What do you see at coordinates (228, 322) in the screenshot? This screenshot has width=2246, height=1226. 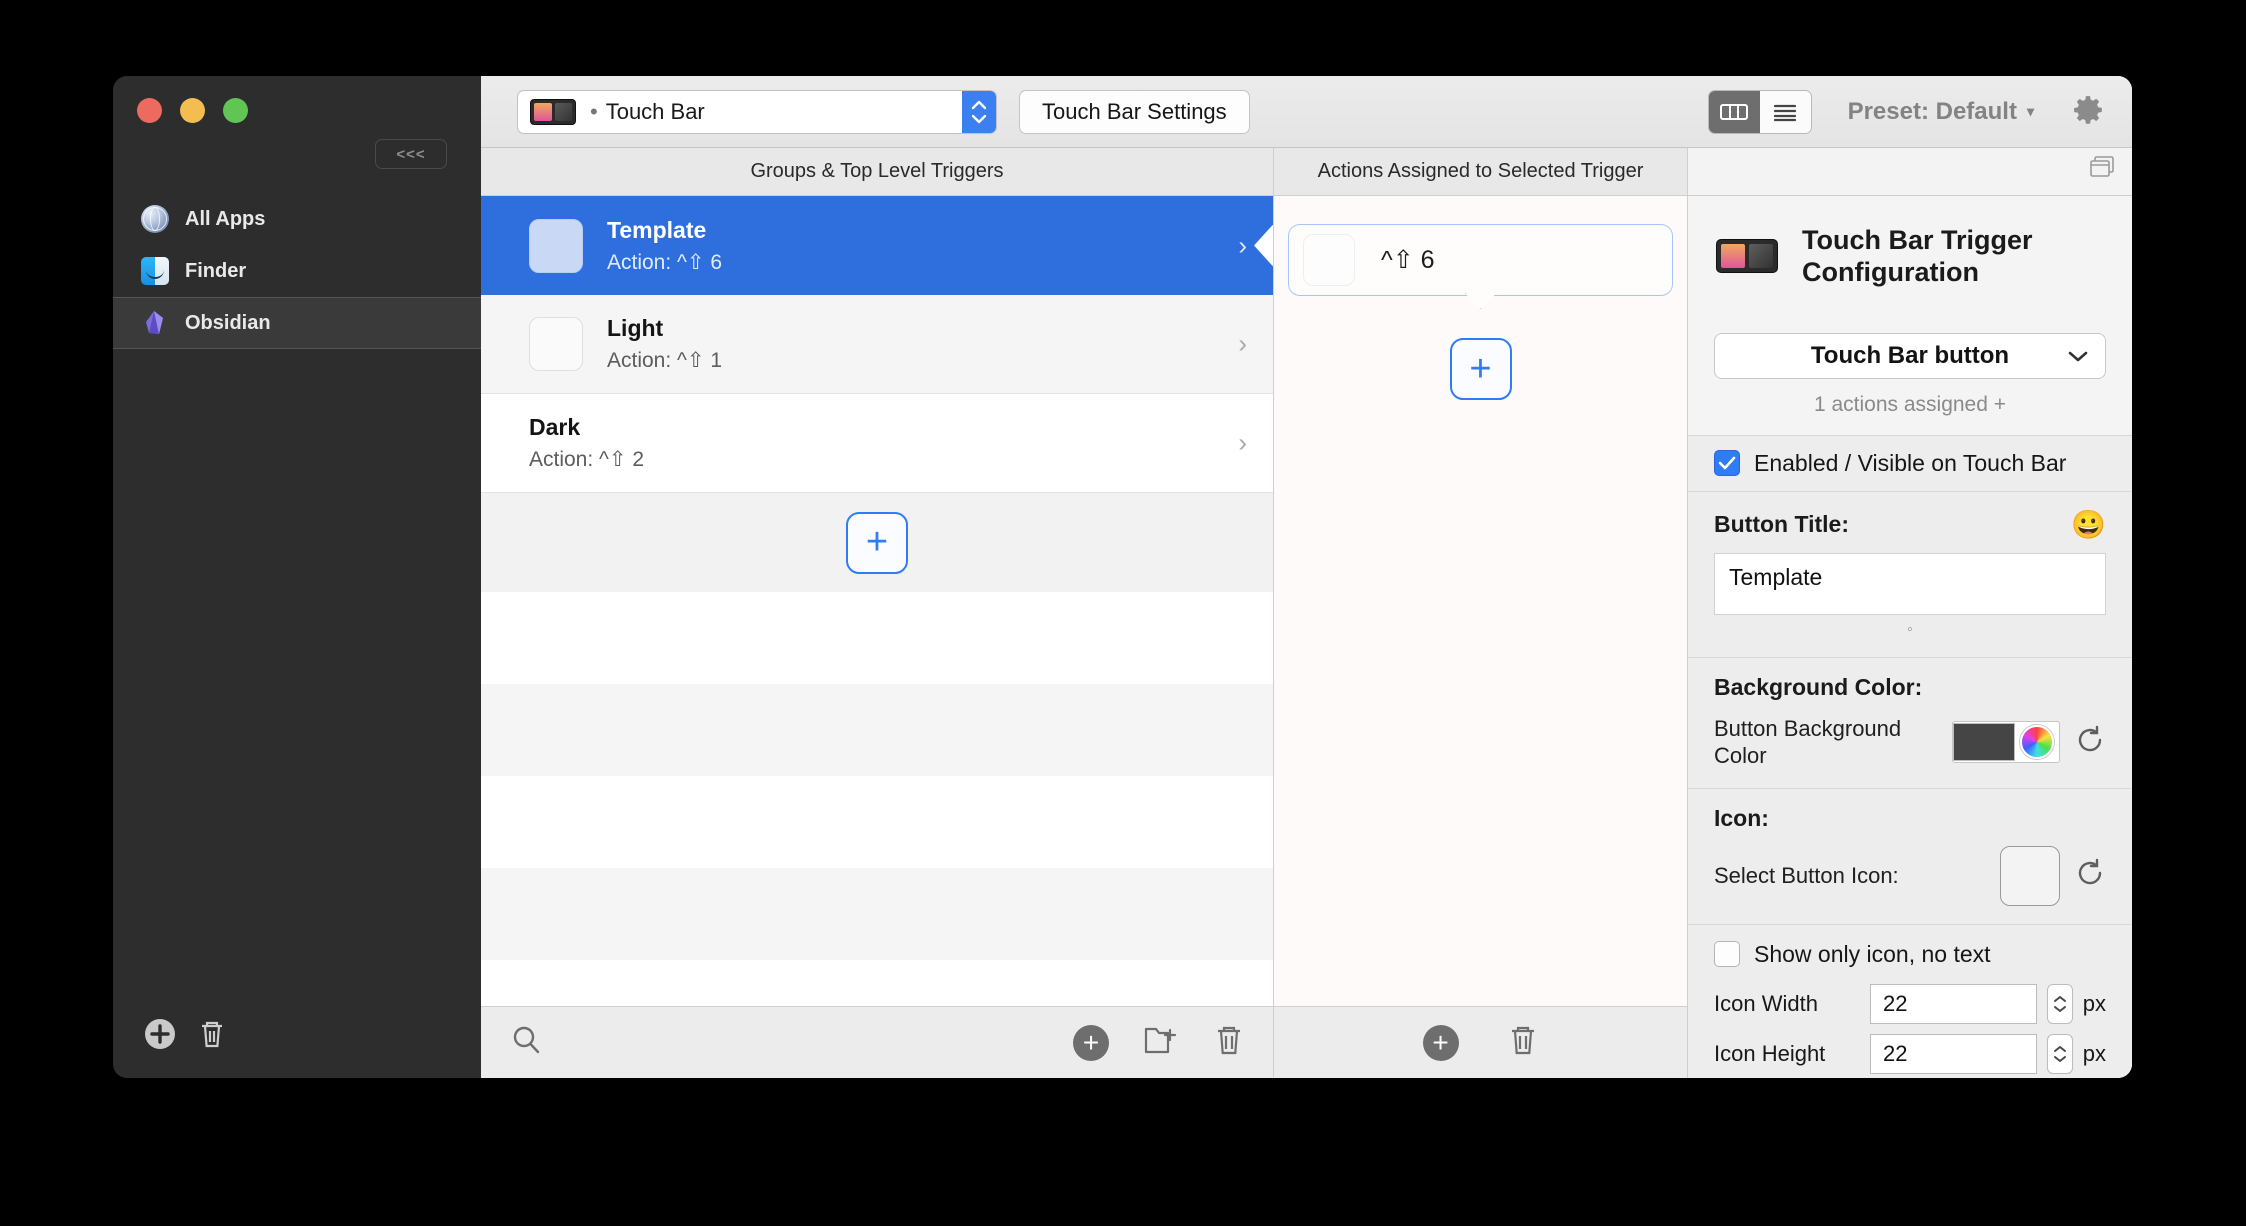 I see `sidebar-item-label: Obsidian` at bounding box center [228, 322].